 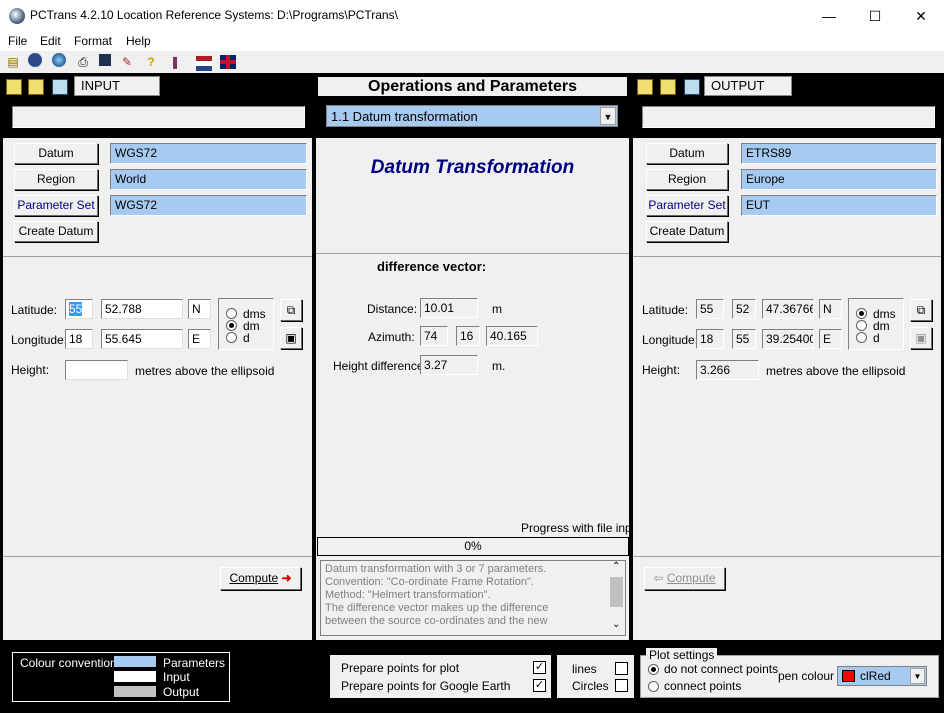 I want to click on progress-label: Progress with file input, so click(x=581, y=528).